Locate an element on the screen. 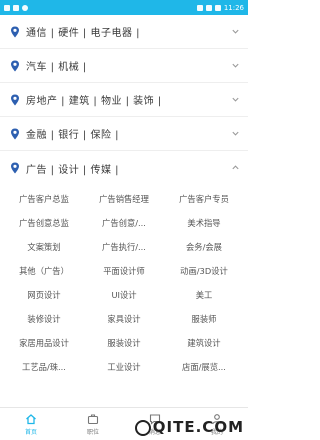 This screenshot has height=440, width=320. download-icon is located at coordinates (16, 7).